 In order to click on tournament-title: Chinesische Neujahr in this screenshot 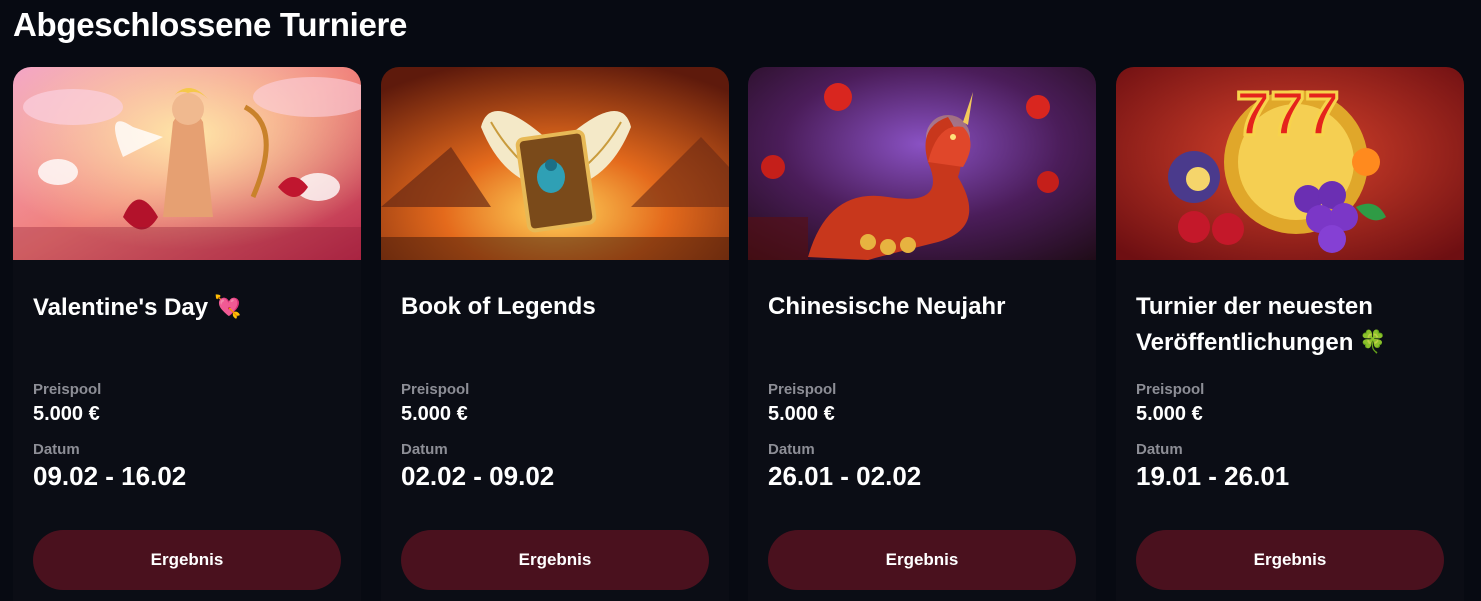, I will do `click(918, 306)`.